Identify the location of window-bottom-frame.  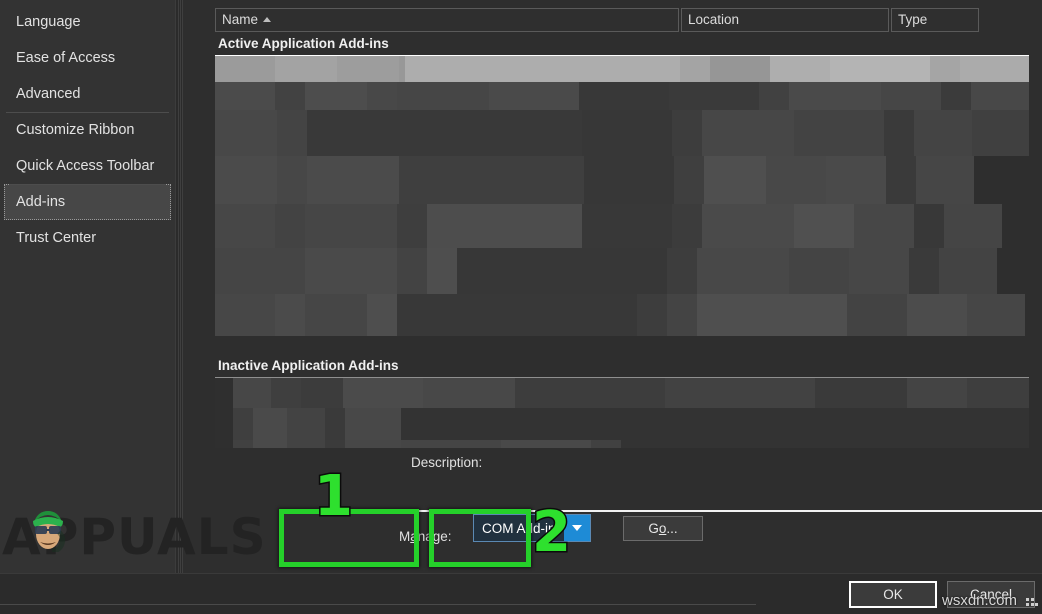
(378, 604).